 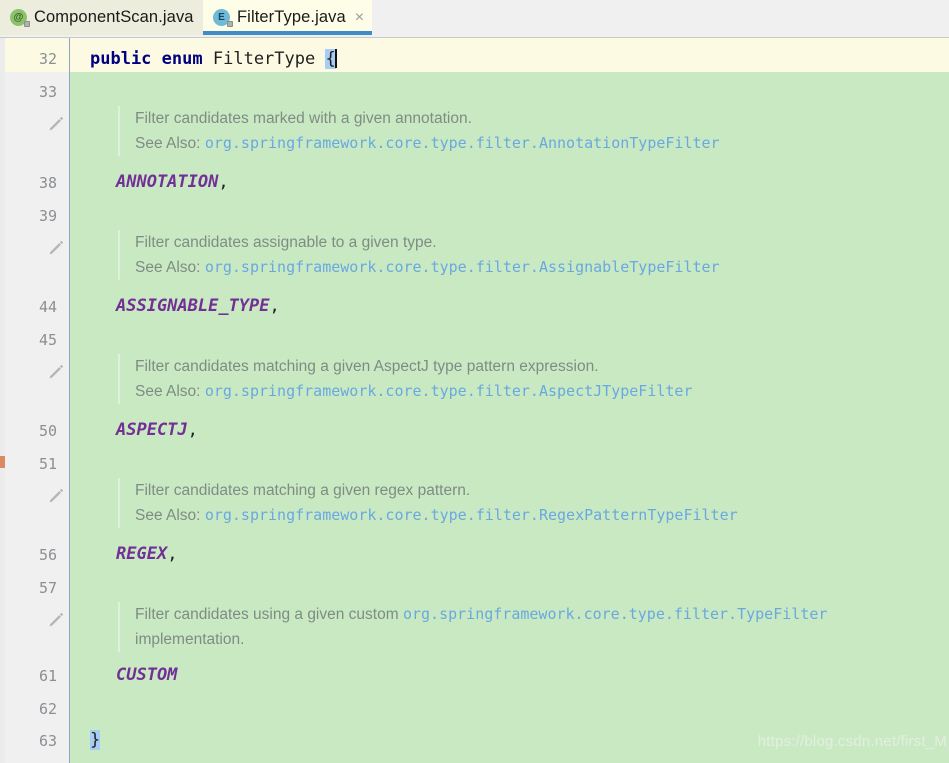 What do you see at coordinates (37, 55) in the screenshot?
I see `gutter-caret-line-highlight` at bounding box center [37, 55].